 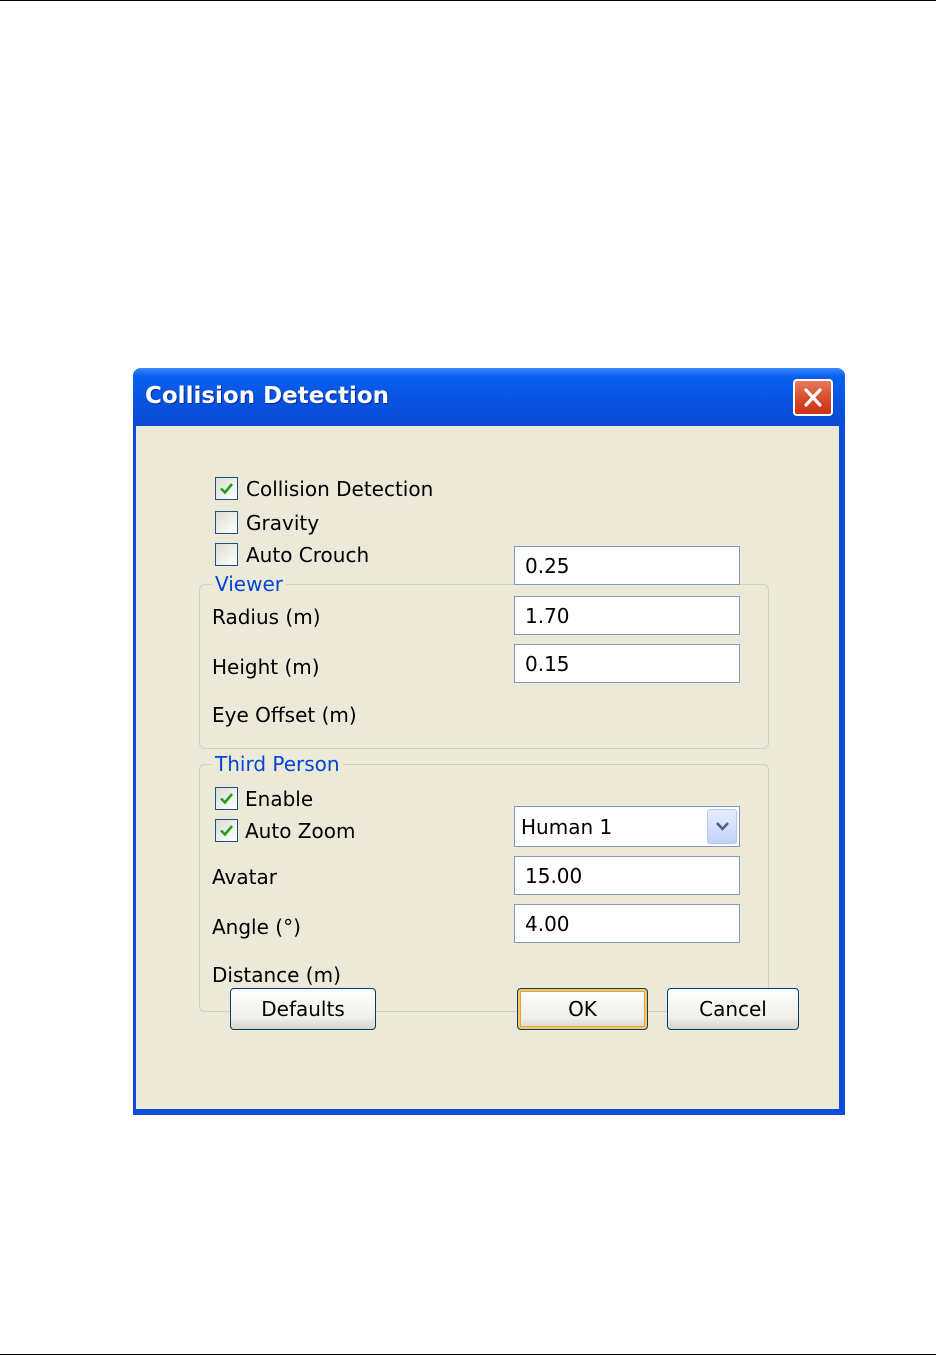 I want to click on enable-checkbox, so click(x=226, y=798).